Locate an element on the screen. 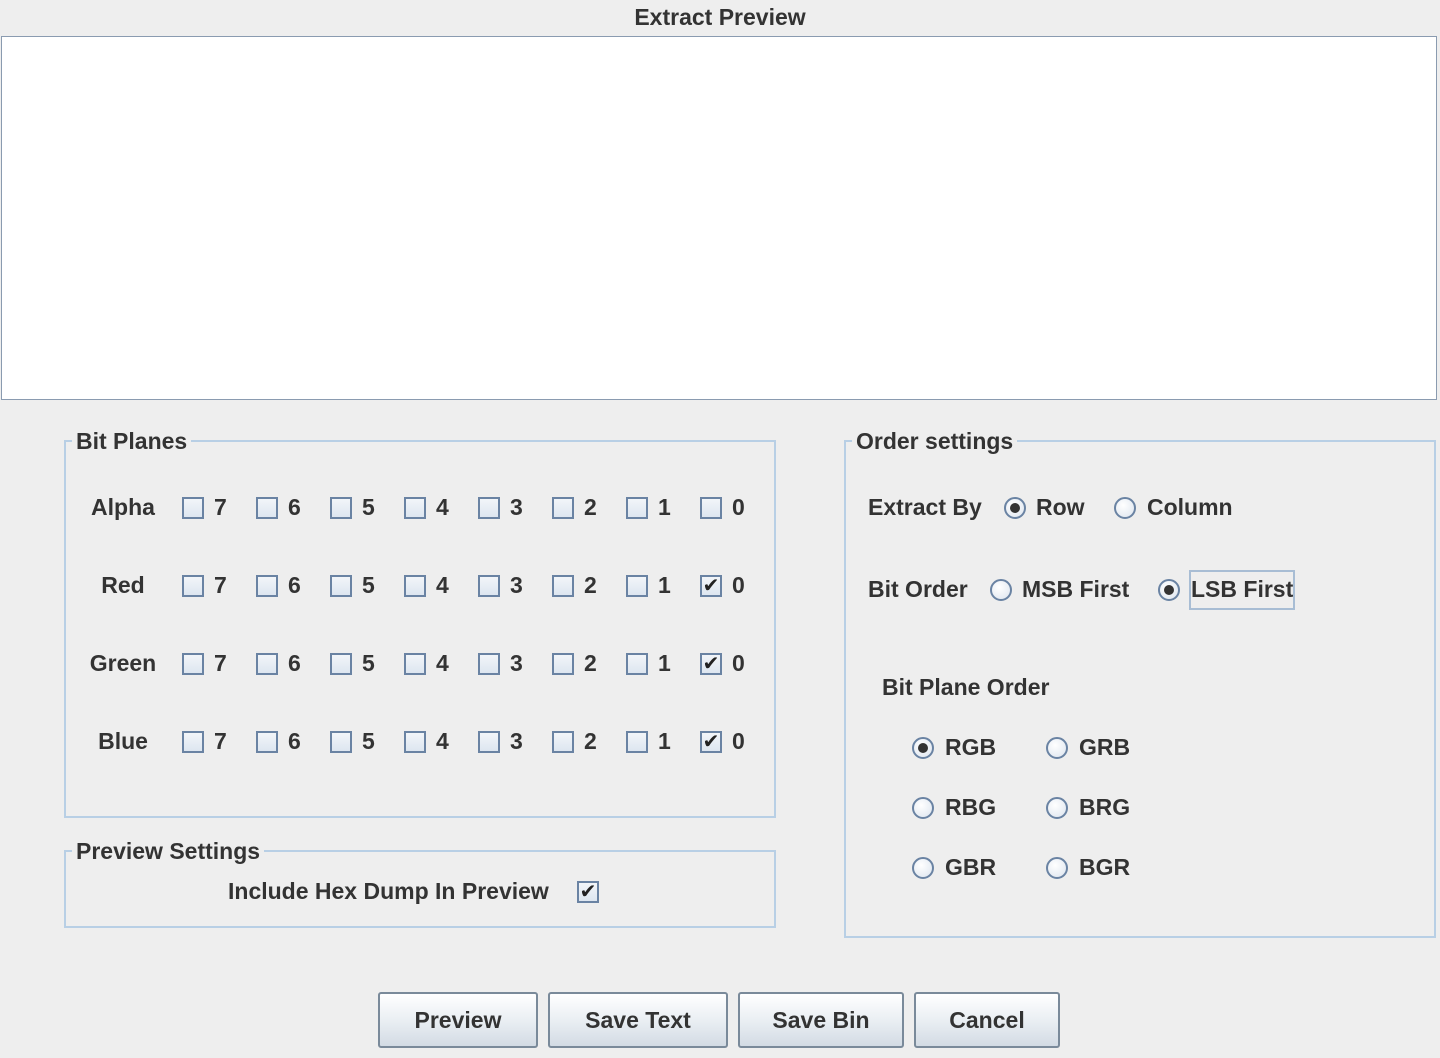 Image resolution: width=1440 pixels, height=1058 pixels. bit-order-label: Bit Order is located at coordinates (918, 589).